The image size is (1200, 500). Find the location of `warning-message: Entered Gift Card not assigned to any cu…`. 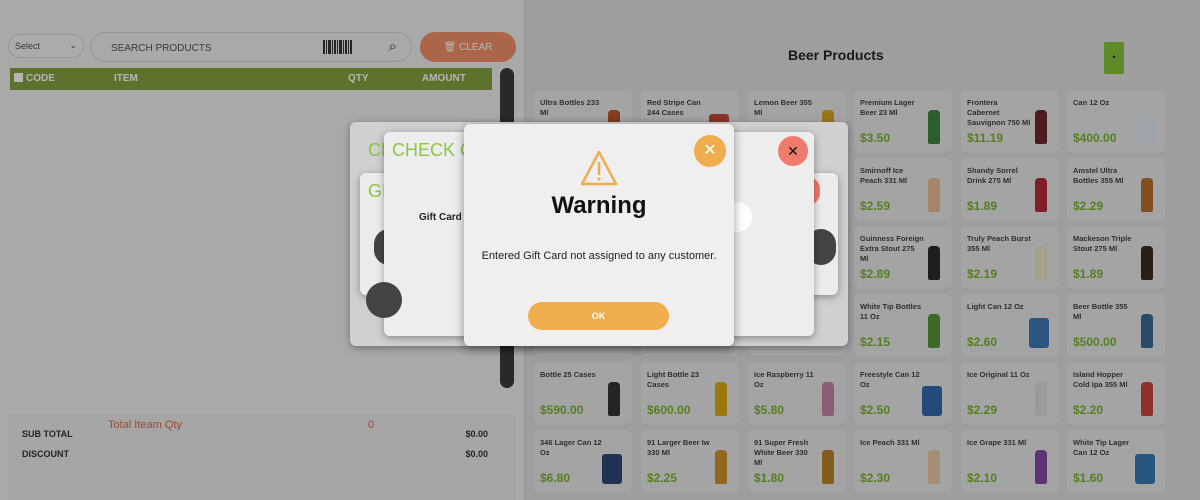

warning-message: Entered Gift Card not assigned to any cu… is located at coordinates (599, 256).